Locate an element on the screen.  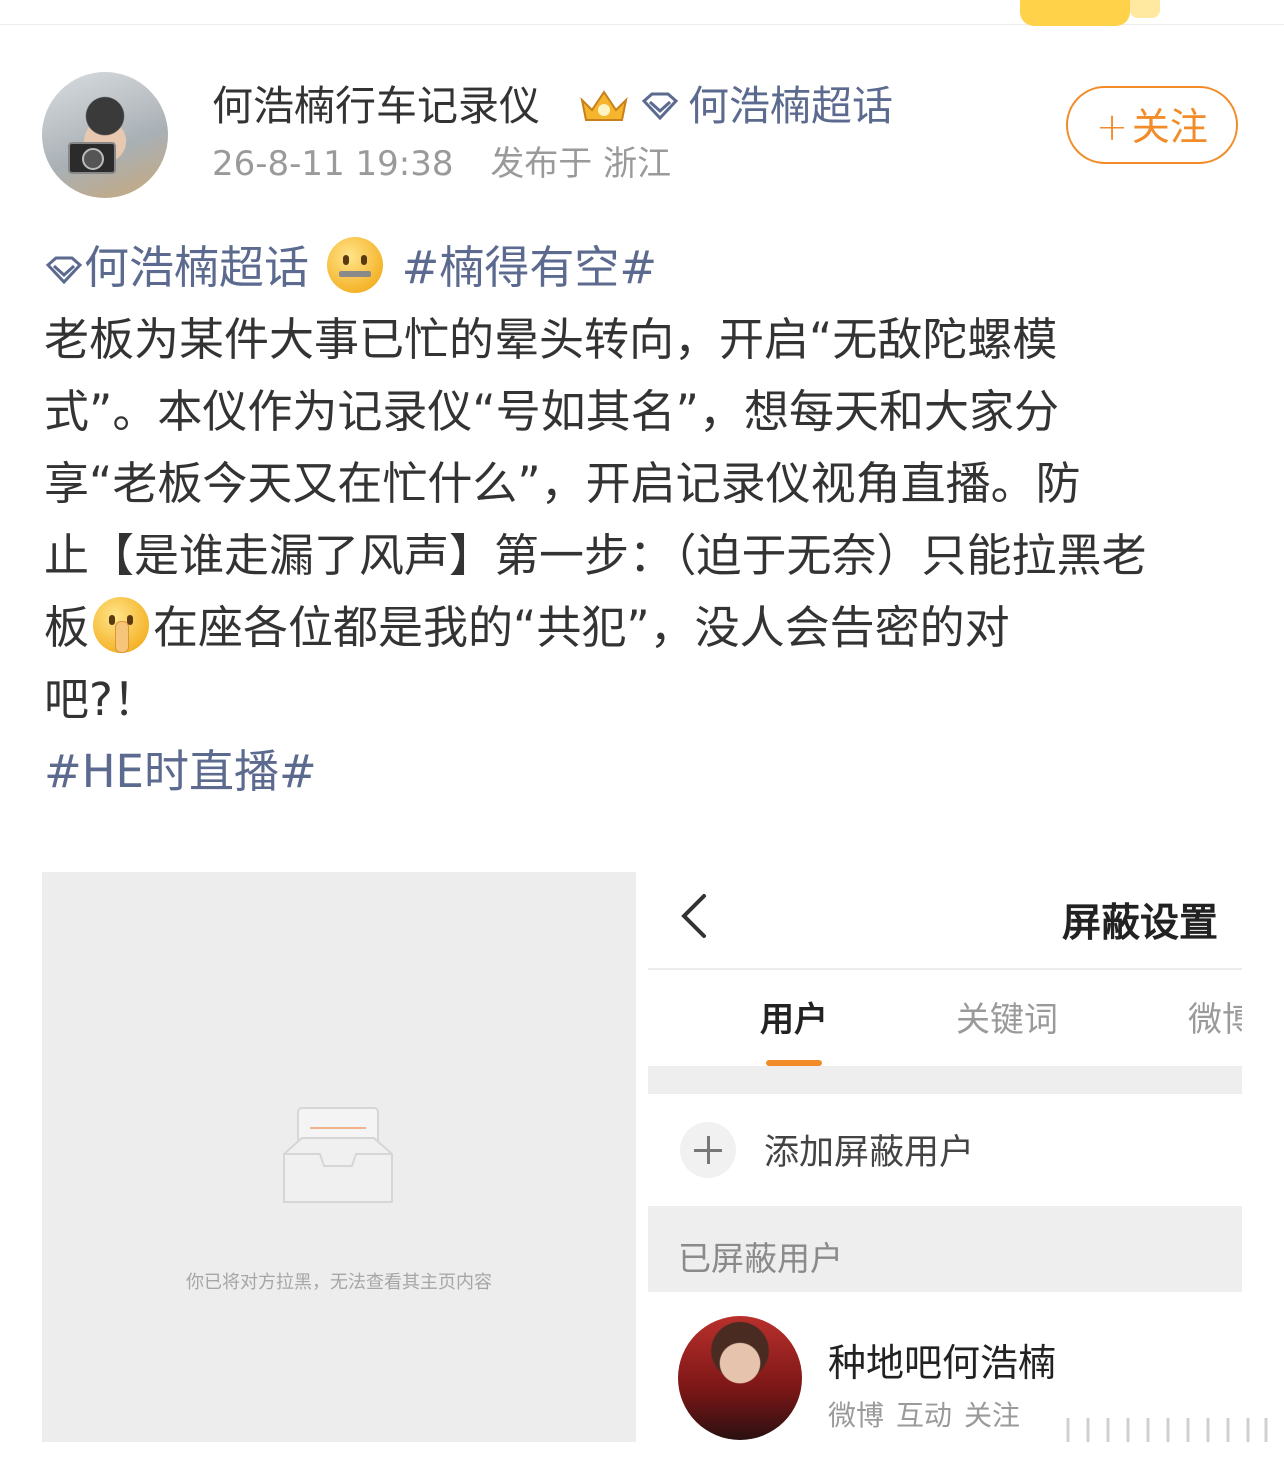
user-tag: 互动 is located at coordinates (924, 1415).